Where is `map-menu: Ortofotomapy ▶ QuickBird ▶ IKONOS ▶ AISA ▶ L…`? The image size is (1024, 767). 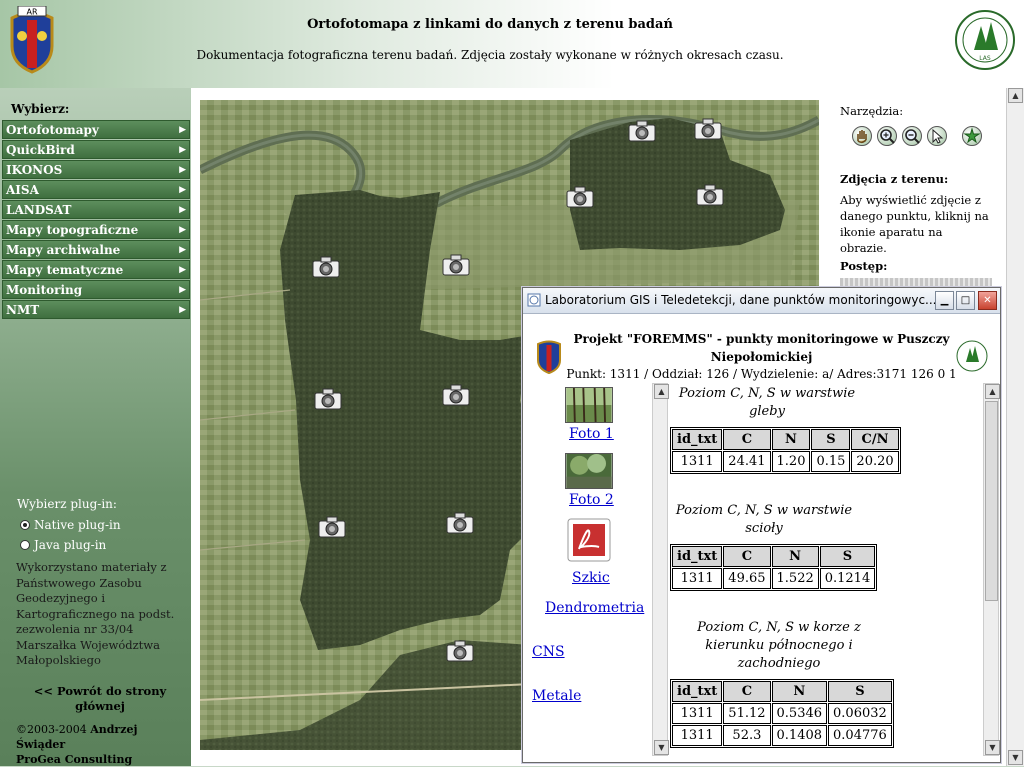
map-menu: Ortofotomapy ▶ QuickBird ▶ IKONOS ▶ AISA ▶ L… is located at coordinates (96, 220).